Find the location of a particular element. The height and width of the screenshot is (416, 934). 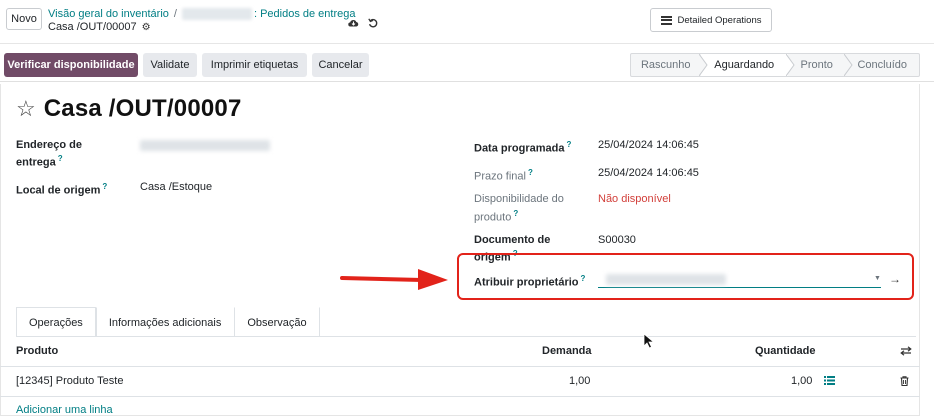

tabs-divider is located at coordinates (466, 336).